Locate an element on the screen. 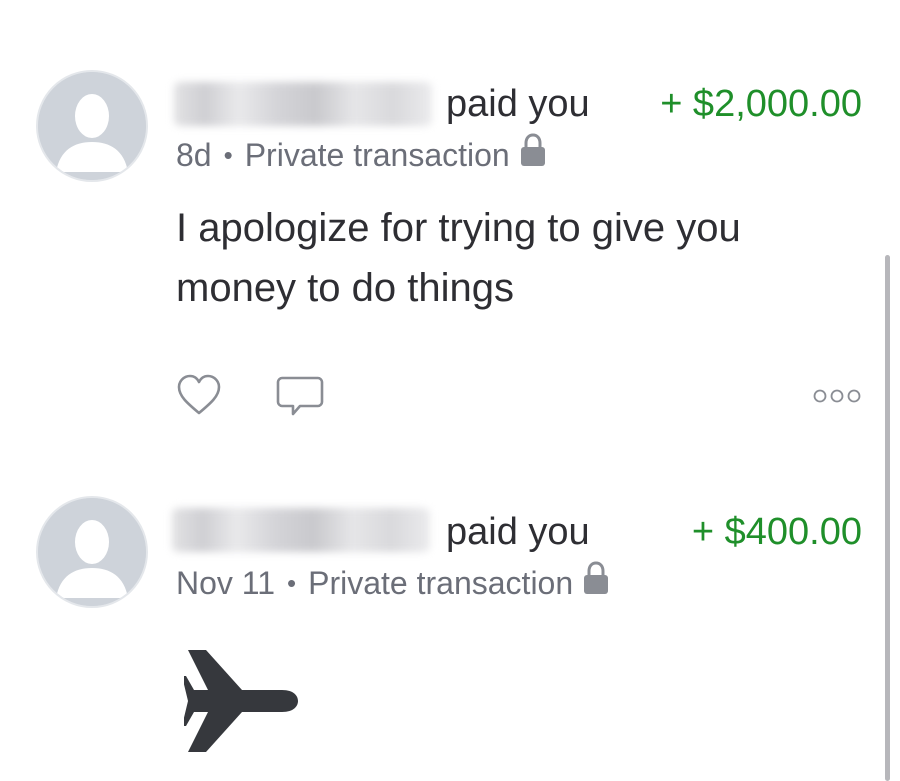  heart-icon is located at coordinates (199, 397).